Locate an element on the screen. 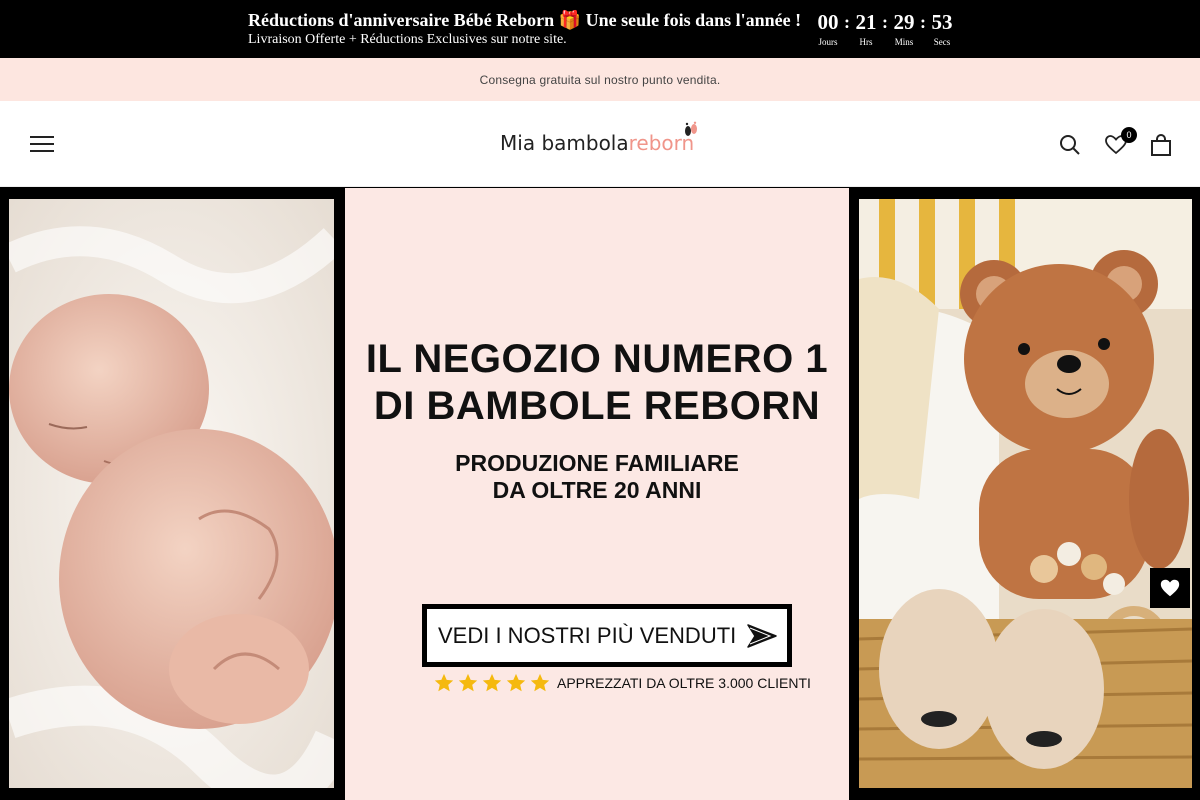  countdown-minutes-value: 29 is located at coordinates (904, 22).